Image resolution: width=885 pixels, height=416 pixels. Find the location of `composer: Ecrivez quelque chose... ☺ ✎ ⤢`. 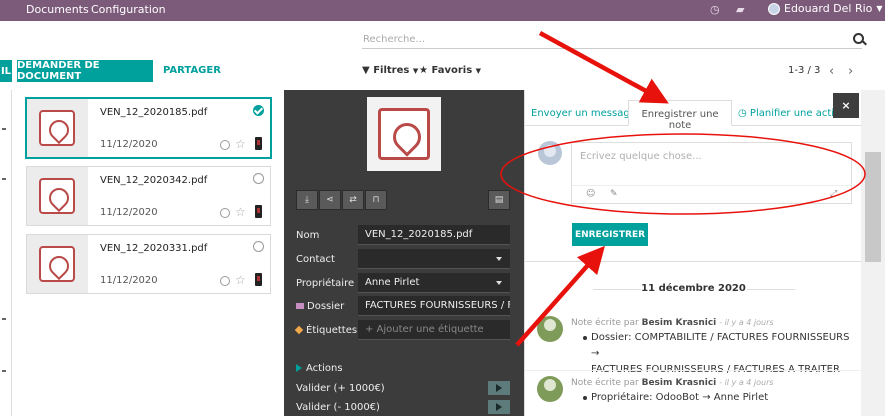

composer: Ecrivez quelque chose... ☺ ✎ ⤢ is located at coordinates (711, 173).